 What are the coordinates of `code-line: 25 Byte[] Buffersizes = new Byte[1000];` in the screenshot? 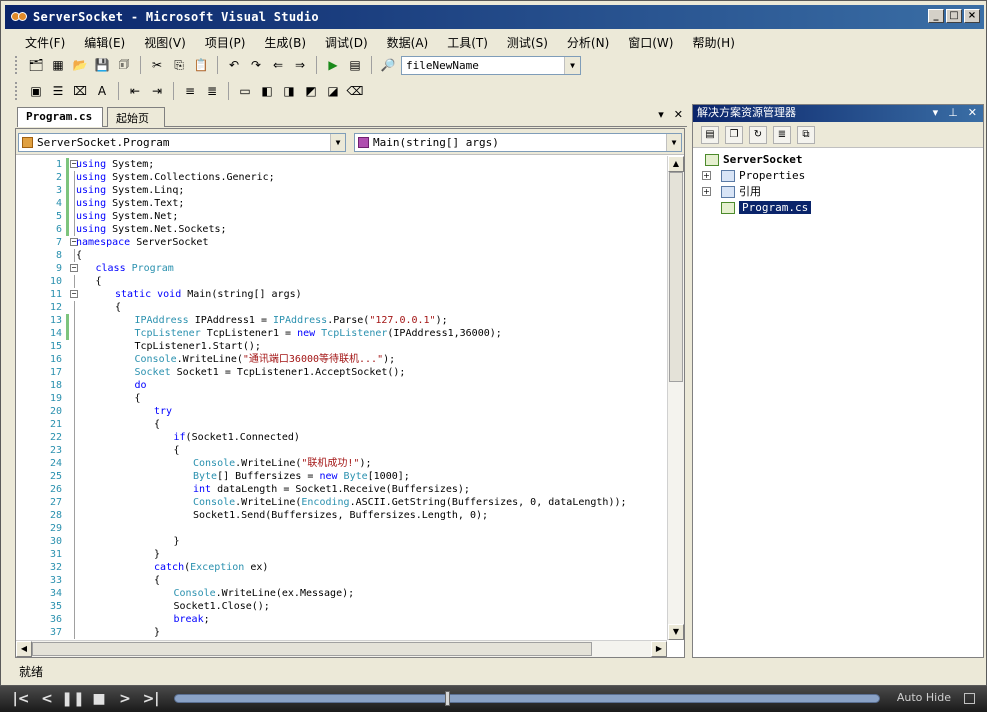 It's located at (341, 476).